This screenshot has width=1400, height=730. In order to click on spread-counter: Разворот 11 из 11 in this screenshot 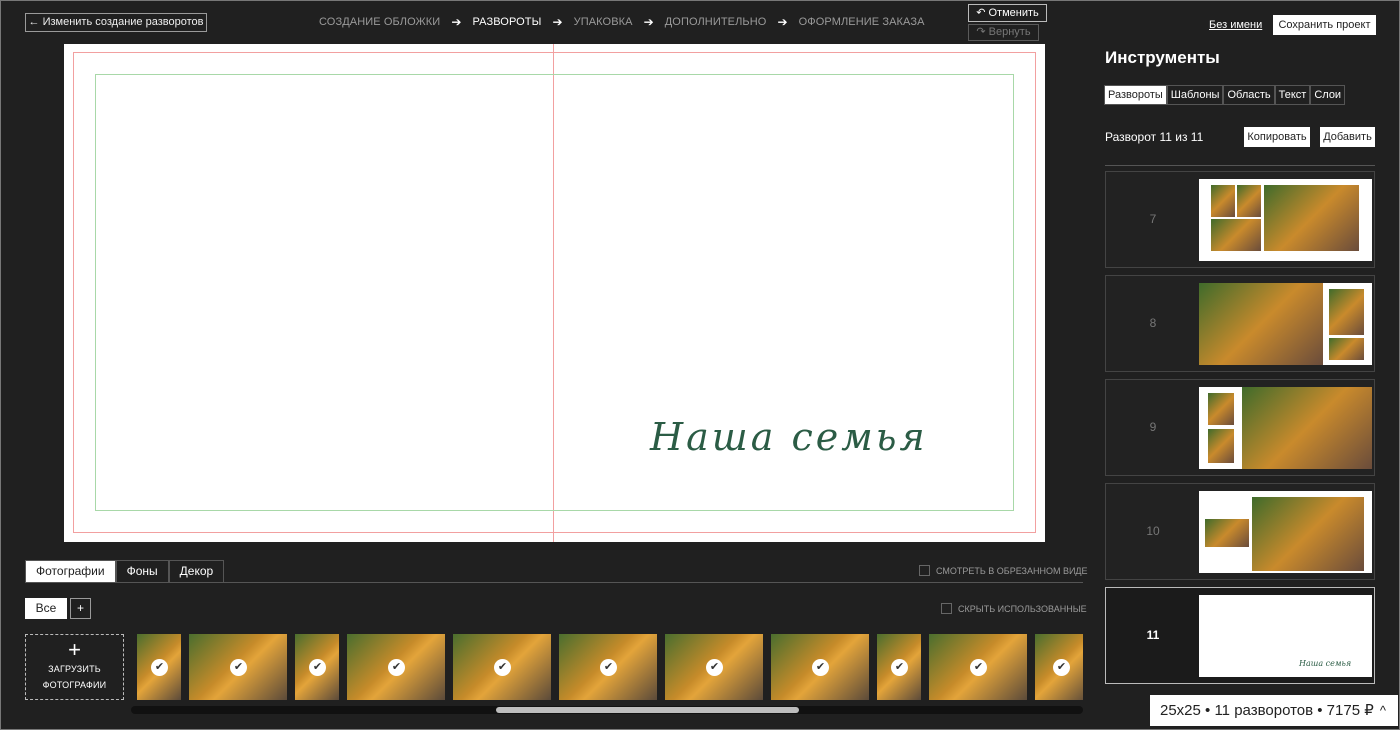, I will do `click(1154, 137)`.